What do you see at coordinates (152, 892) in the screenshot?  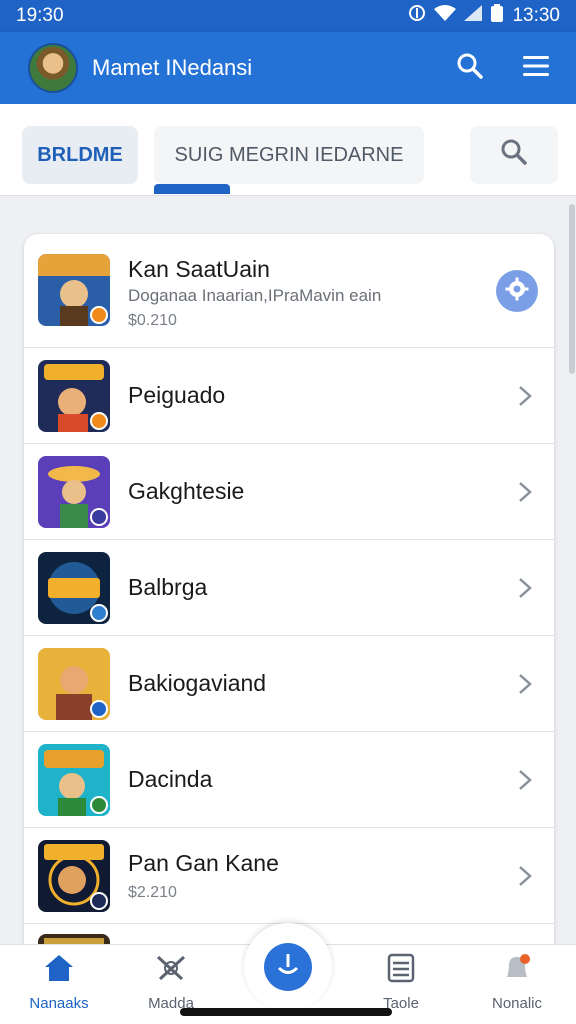 I see `item-price: $2.210` at bounding box center [152, 892].